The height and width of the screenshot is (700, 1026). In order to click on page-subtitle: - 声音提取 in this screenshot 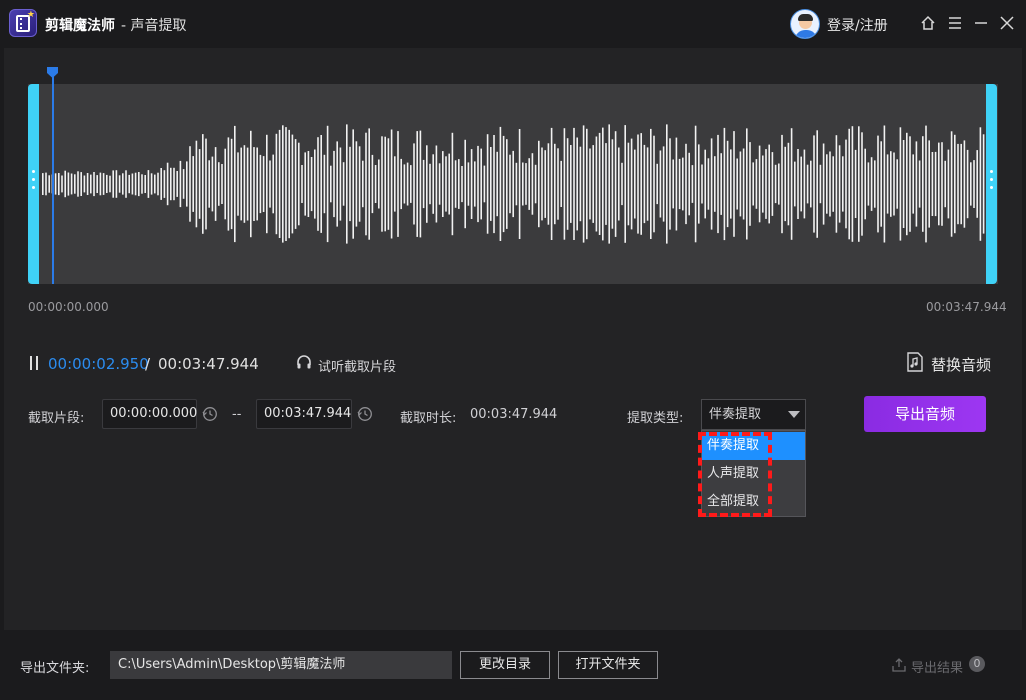, I will do `click(154, 26)`.